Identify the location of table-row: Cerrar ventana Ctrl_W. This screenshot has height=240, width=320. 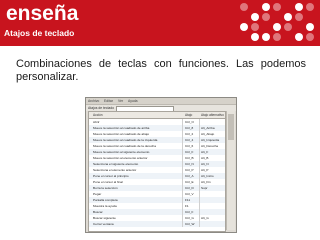
(157, 224).